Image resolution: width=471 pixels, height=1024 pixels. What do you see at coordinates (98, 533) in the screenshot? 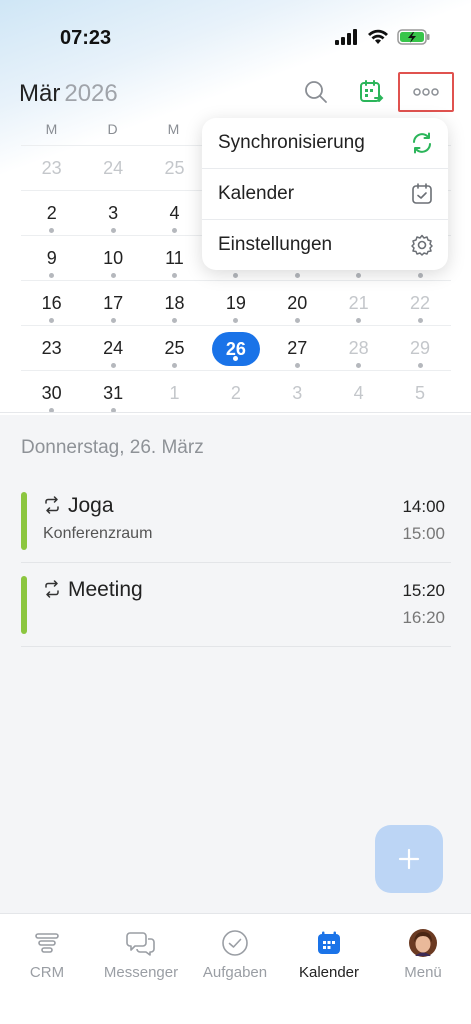
I see `event-location: Konferenzraum` at bounding box center [98, 533].